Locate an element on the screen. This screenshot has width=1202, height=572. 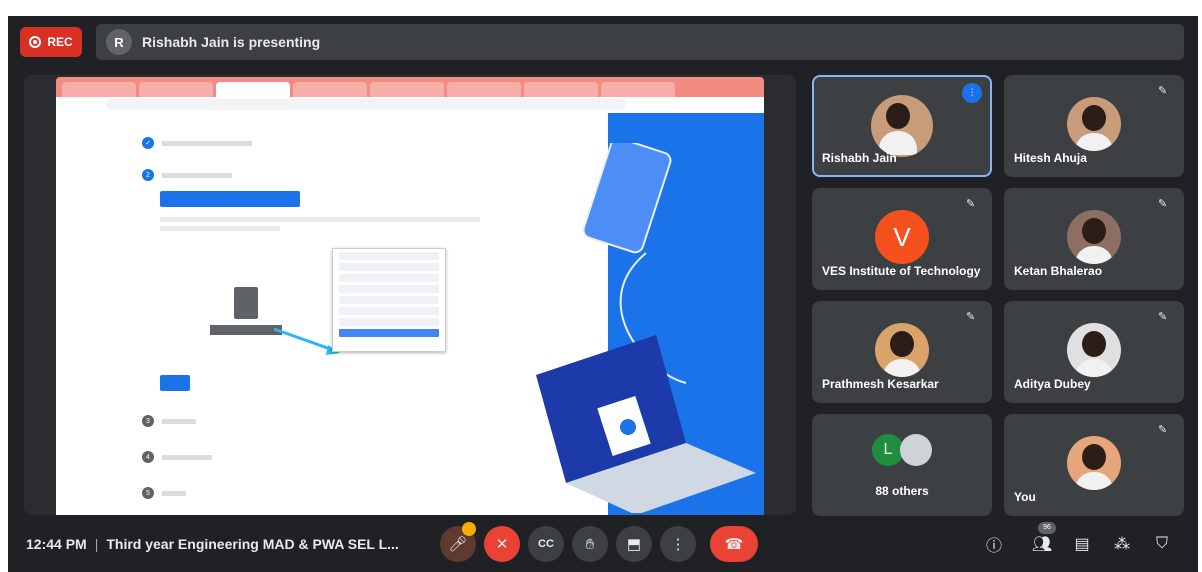
camera-off-icon: ✕ is located at coordinates (502, 544).